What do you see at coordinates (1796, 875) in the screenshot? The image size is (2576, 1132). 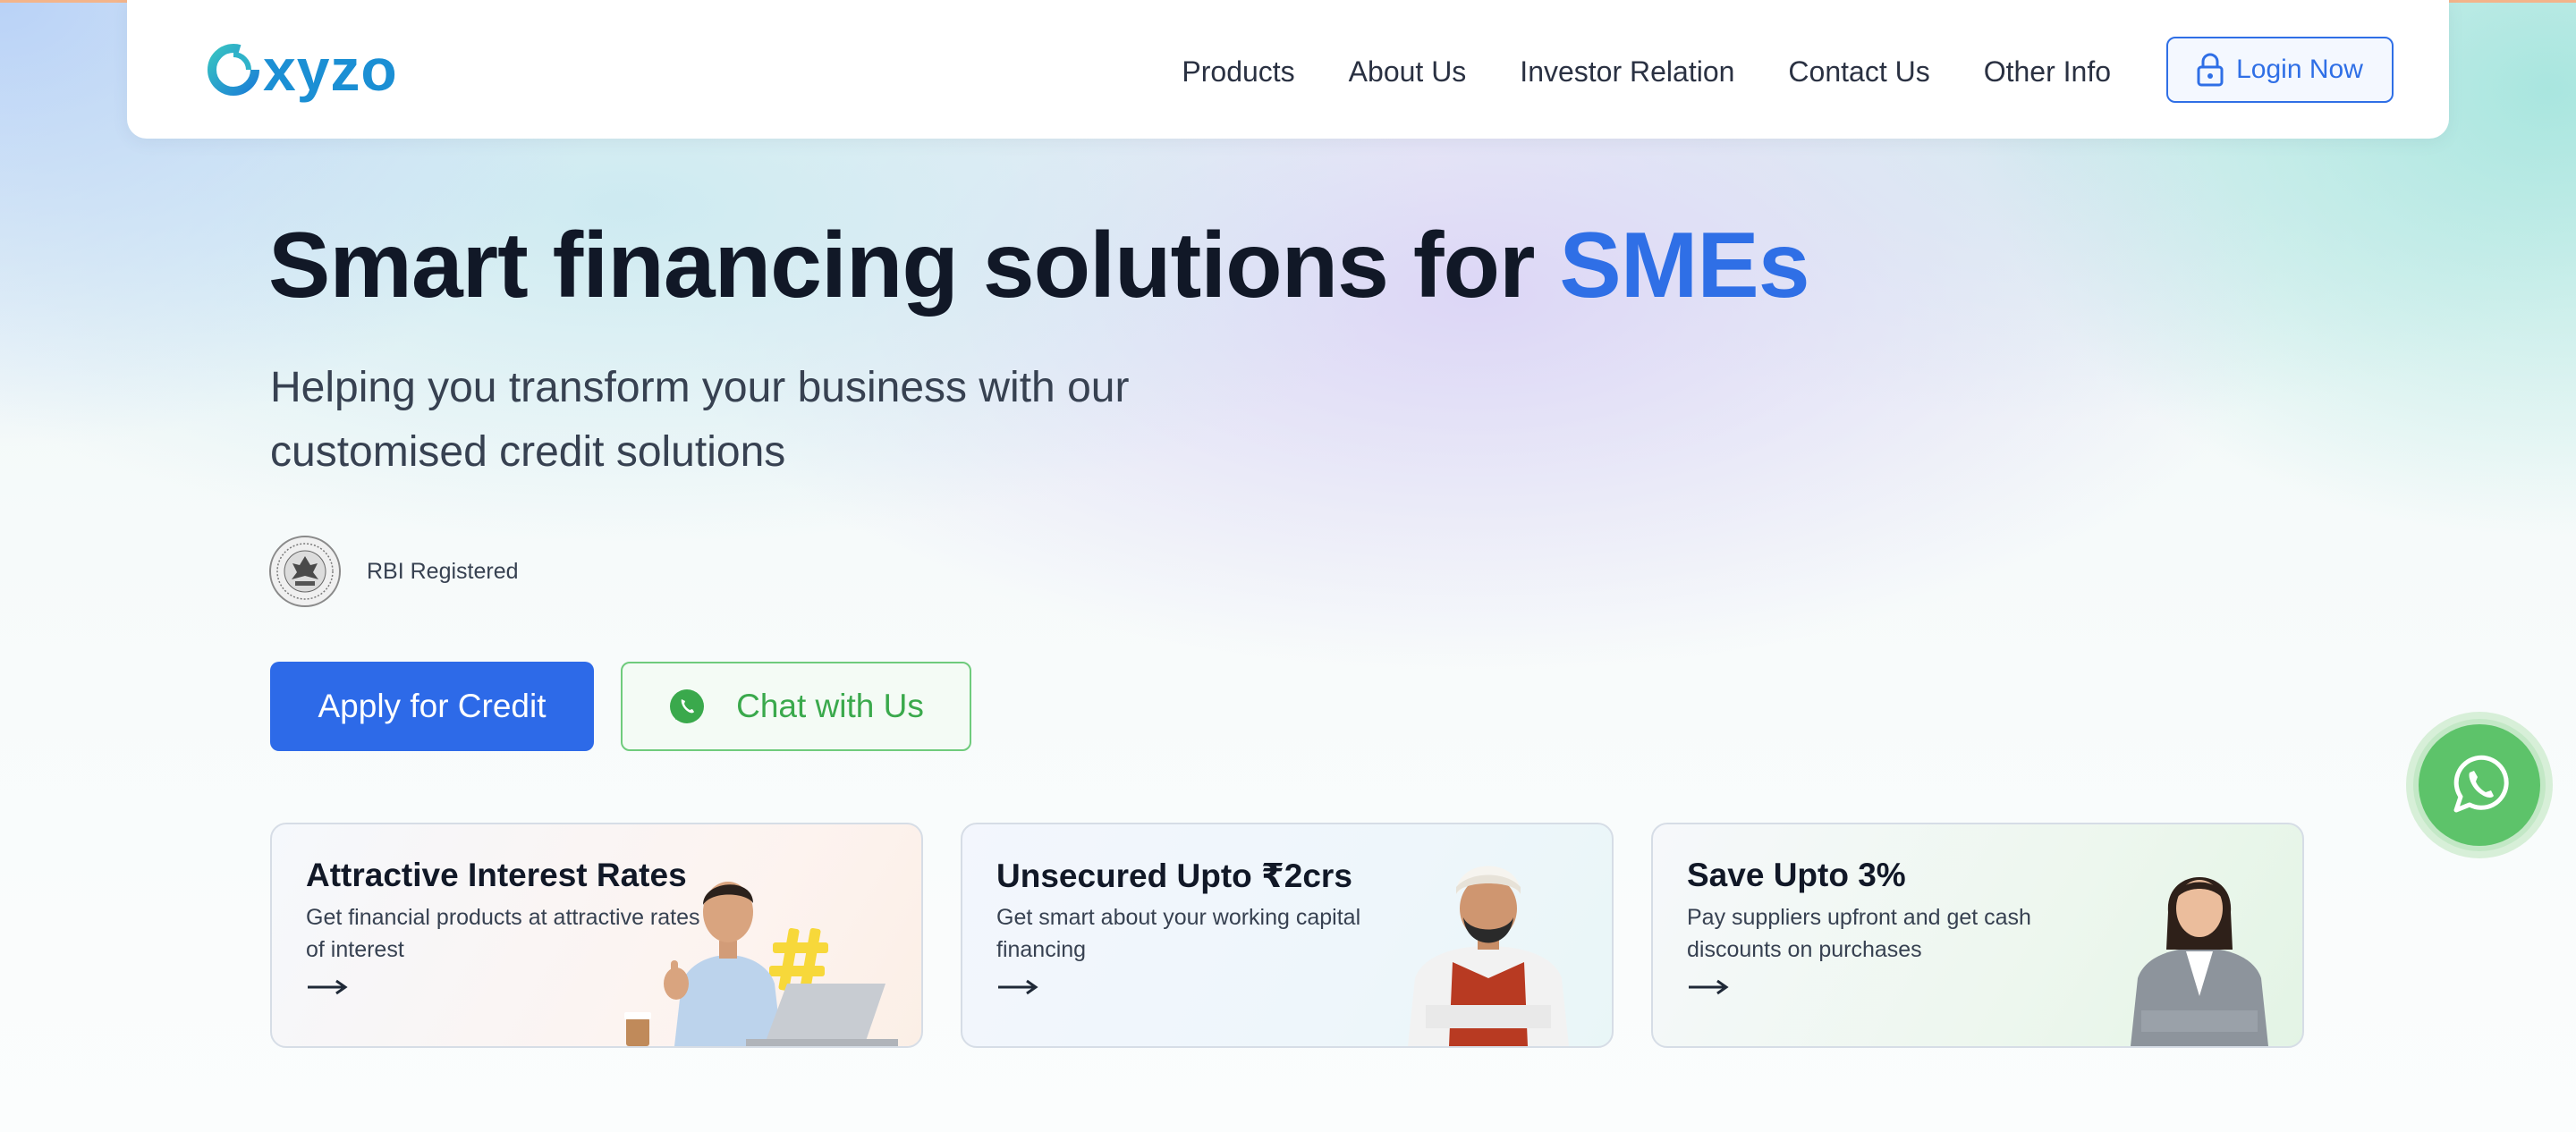 I see `card-title: Save Upto 3%` at bounding box center [1796, 875].